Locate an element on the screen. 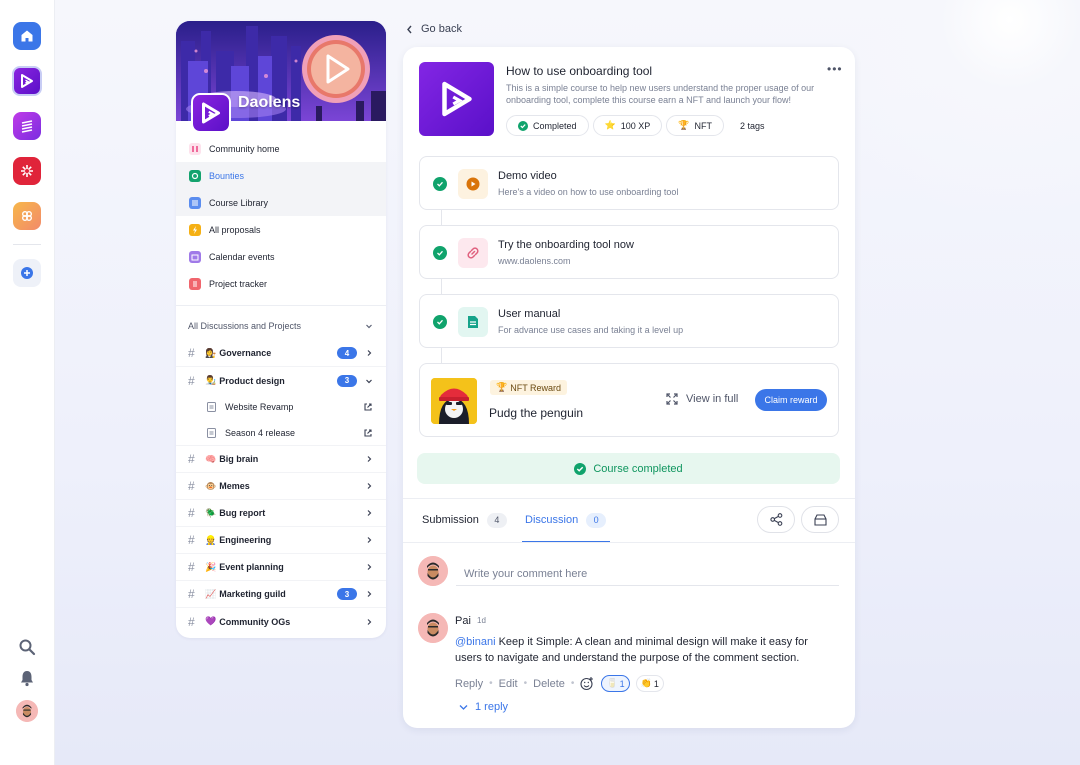 This screenshot has width=1080, height=765. subpage-name: Website Revamp is located at coordinates (259, 407).